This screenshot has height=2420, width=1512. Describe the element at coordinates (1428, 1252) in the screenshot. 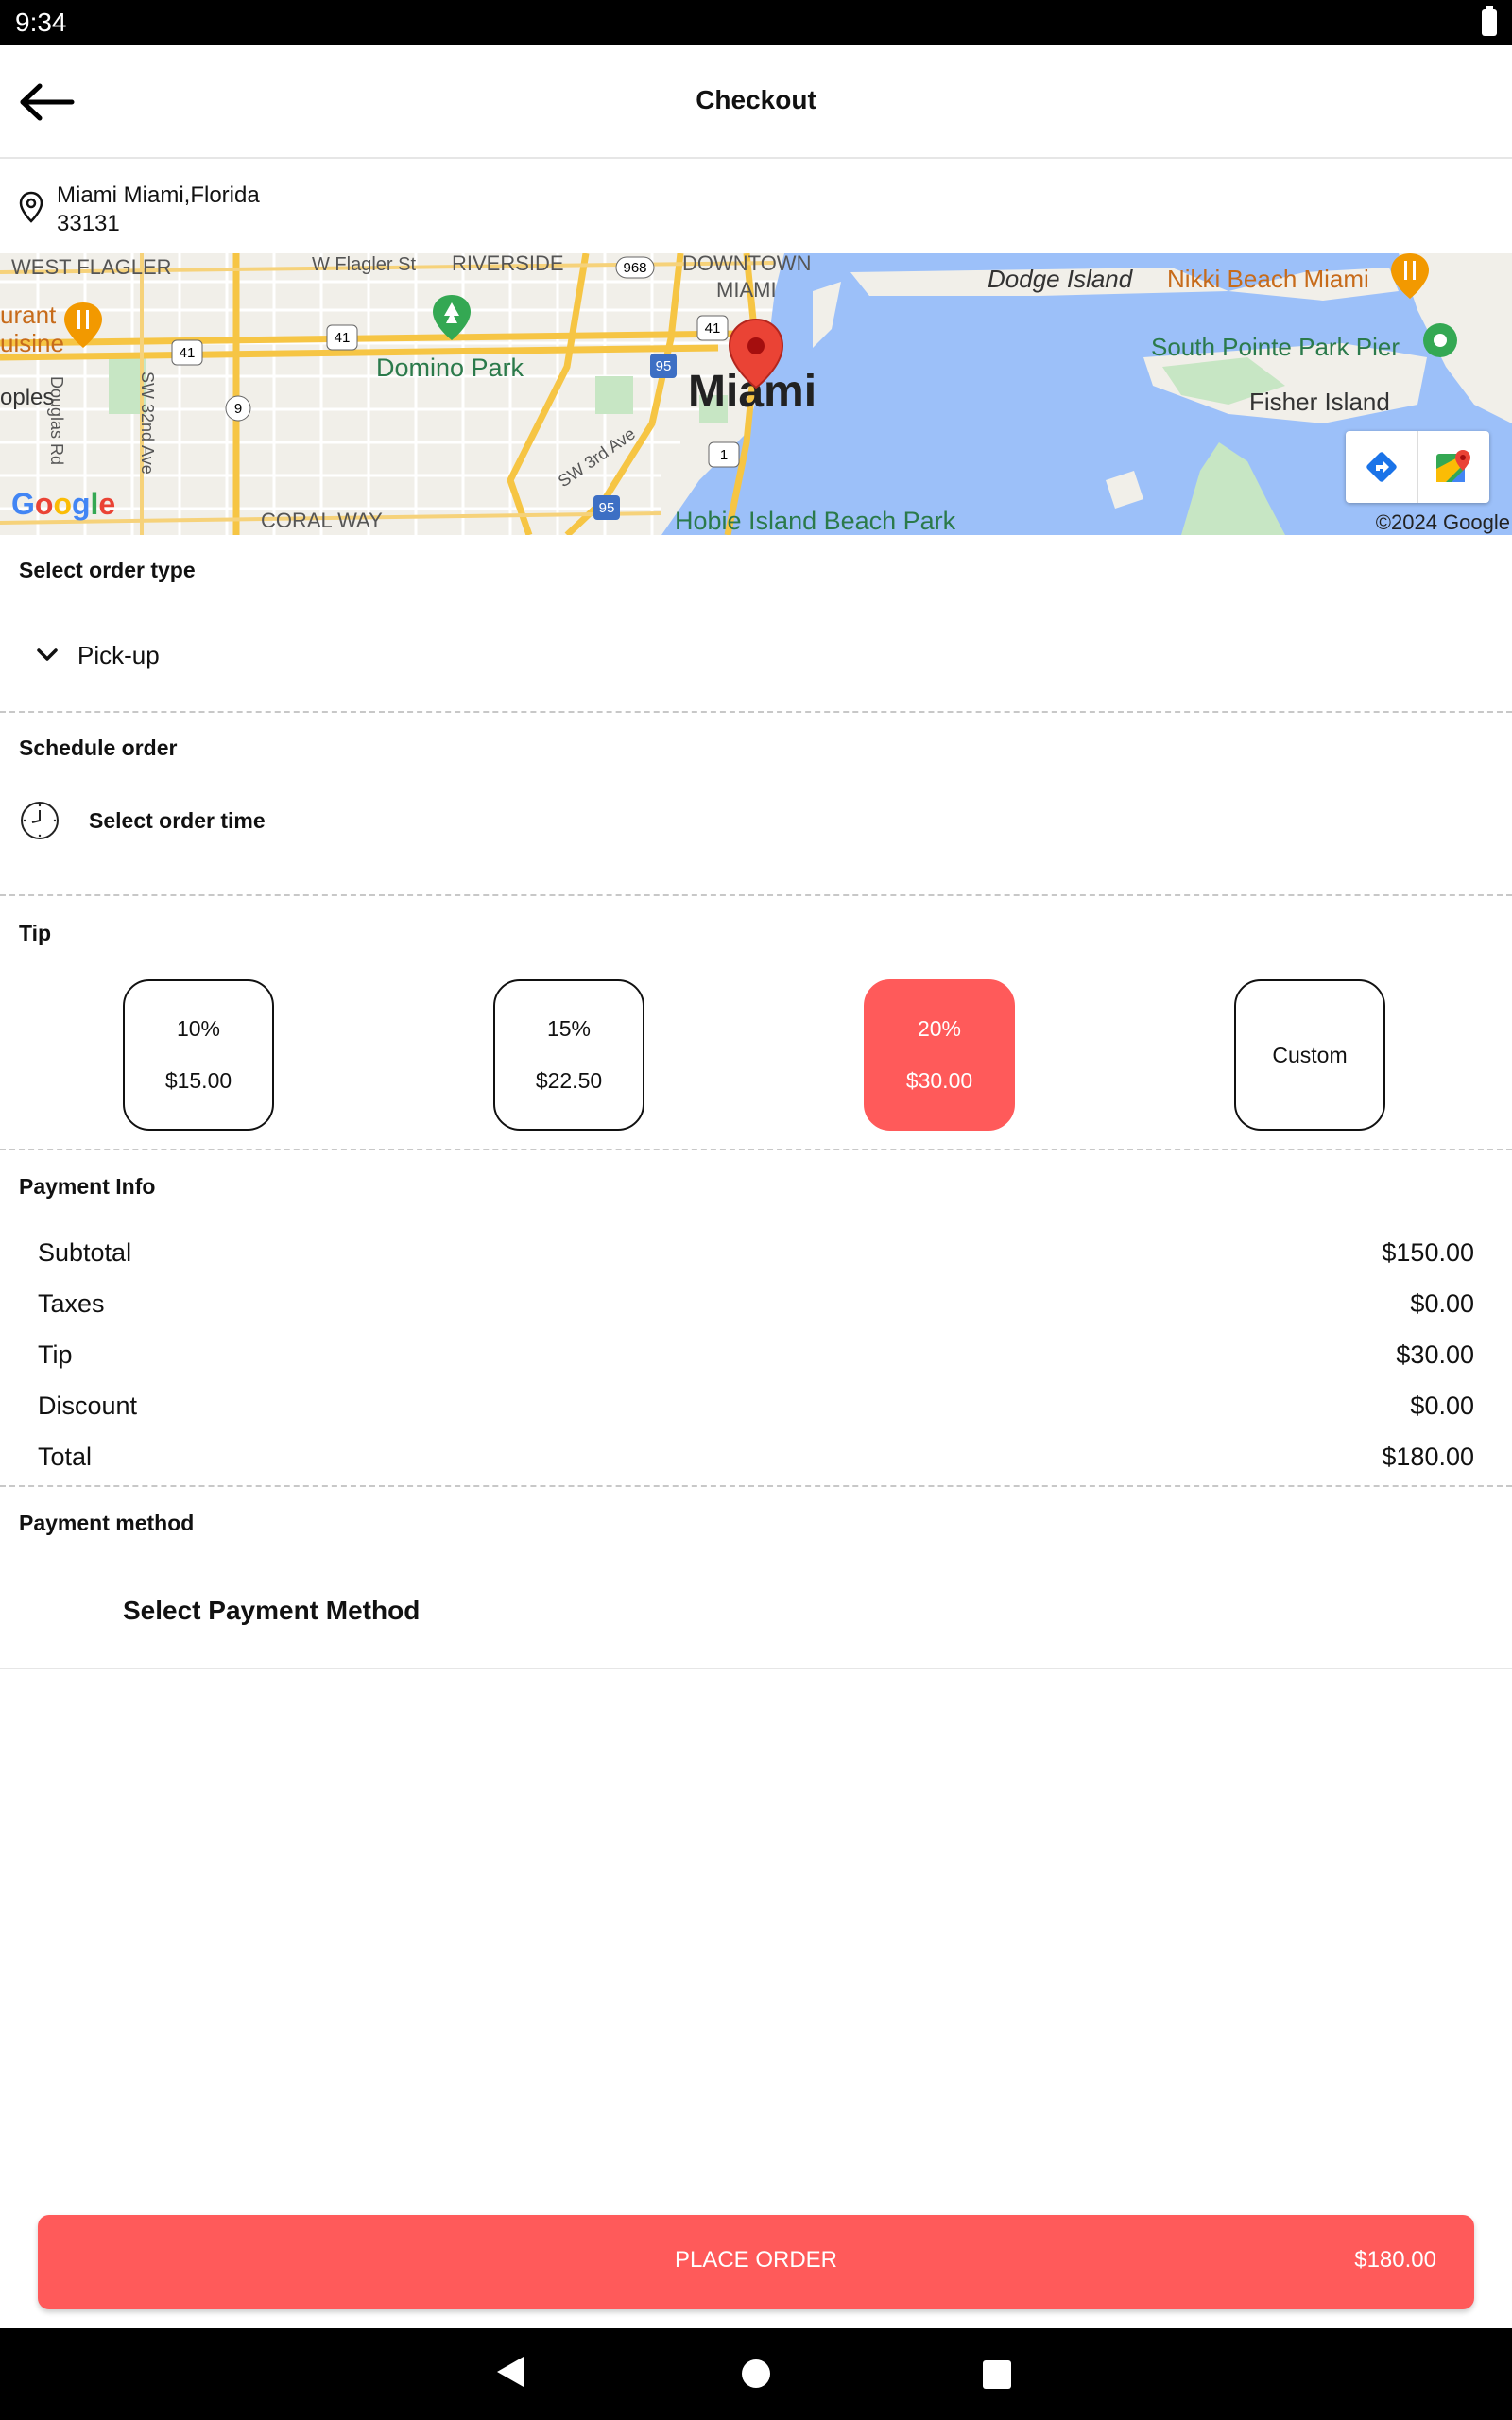

I see `payment-row-value: $150.00` at that location.